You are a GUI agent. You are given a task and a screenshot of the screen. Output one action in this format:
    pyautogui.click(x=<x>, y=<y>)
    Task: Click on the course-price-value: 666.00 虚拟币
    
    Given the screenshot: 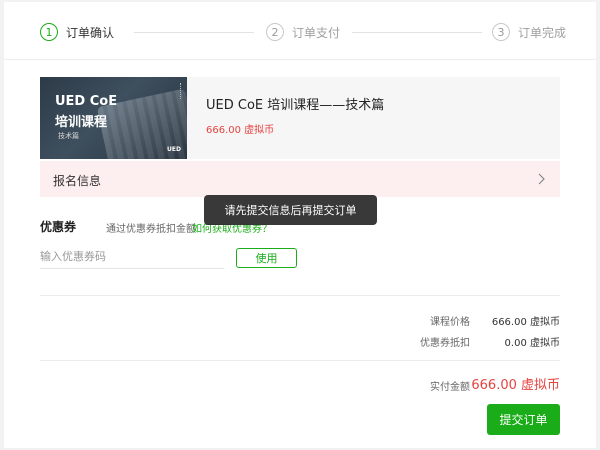 What is the action you would take?
    pyautogui.click(x=525, y=322)
    